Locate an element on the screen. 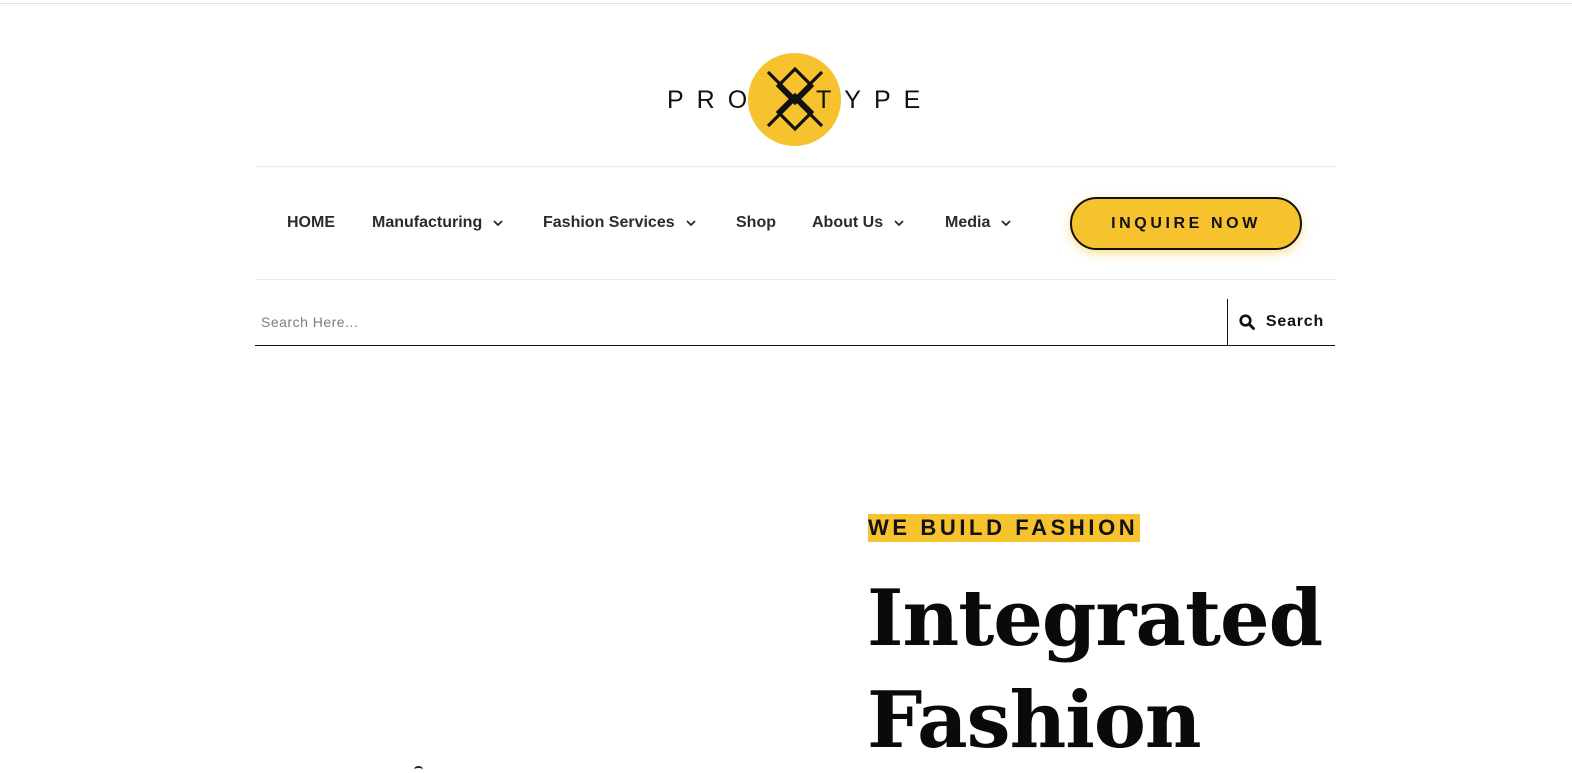 This screenshot has width=1572, height=773. nav-item-label: HOME is located at coordinates (311, 222).